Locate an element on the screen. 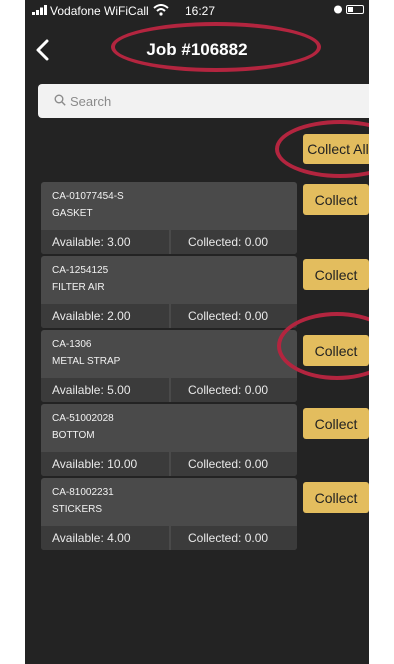 The image size is (394, 664). available-quantity: Available: 5.00 is located at coordinates (105, 390).